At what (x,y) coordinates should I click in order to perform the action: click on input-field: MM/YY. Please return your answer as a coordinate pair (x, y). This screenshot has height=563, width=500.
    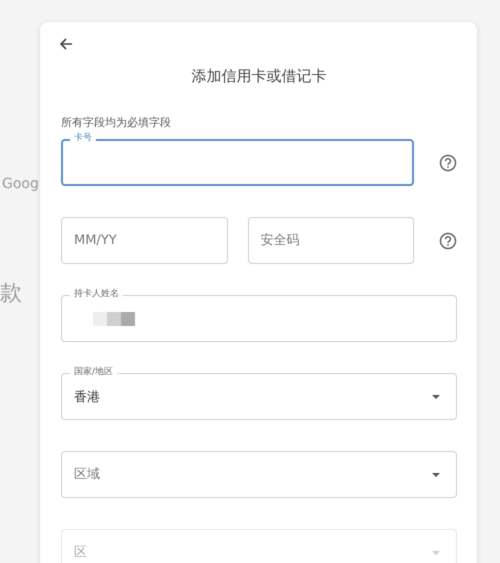
    Looking at the image, I should click on (144, 240).